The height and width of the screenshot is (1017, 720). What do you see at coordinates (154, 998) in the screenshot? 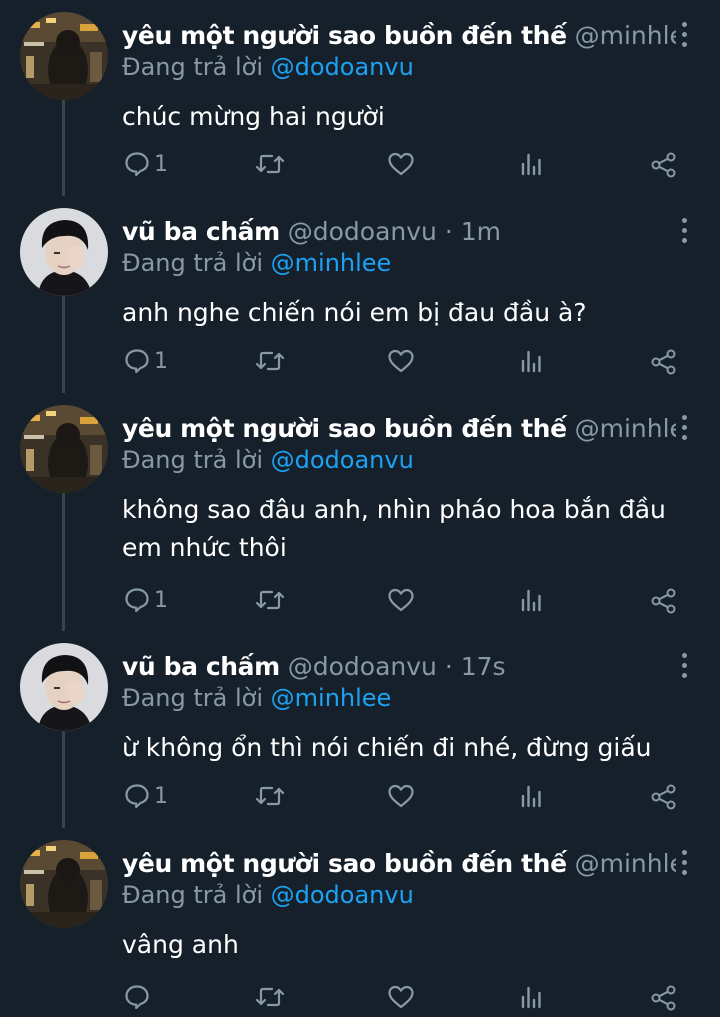
I see `reply-button` at bounding box center [154, 998].